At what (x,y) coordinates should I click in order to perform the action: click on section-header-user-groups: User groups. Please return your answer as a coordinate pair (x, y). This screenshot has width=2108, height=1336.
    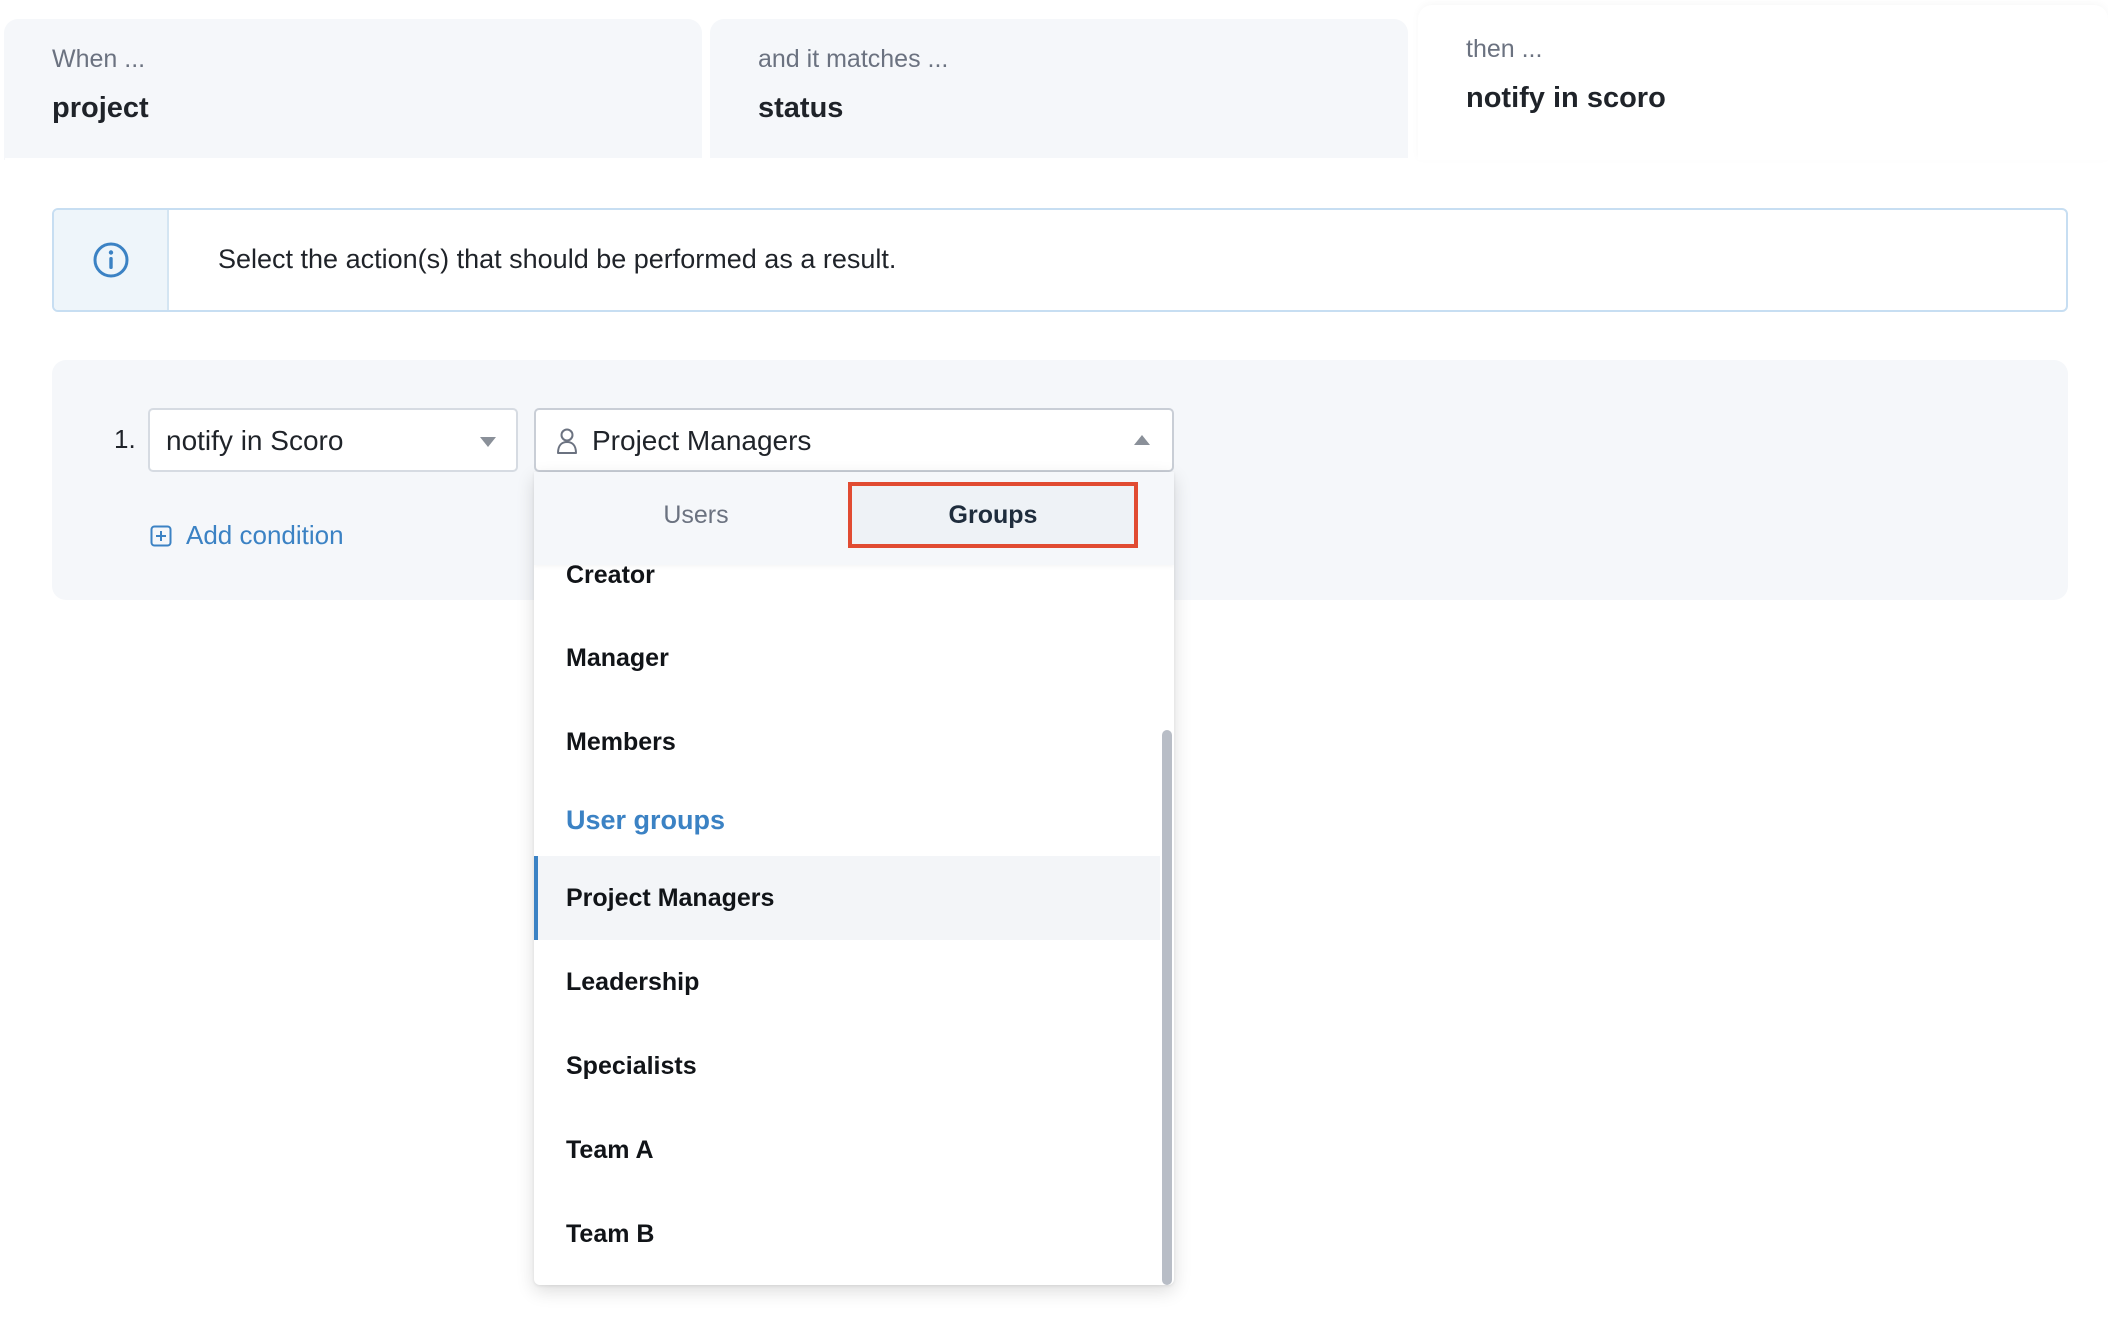
    Looking at the image, I should click on (646, 820).